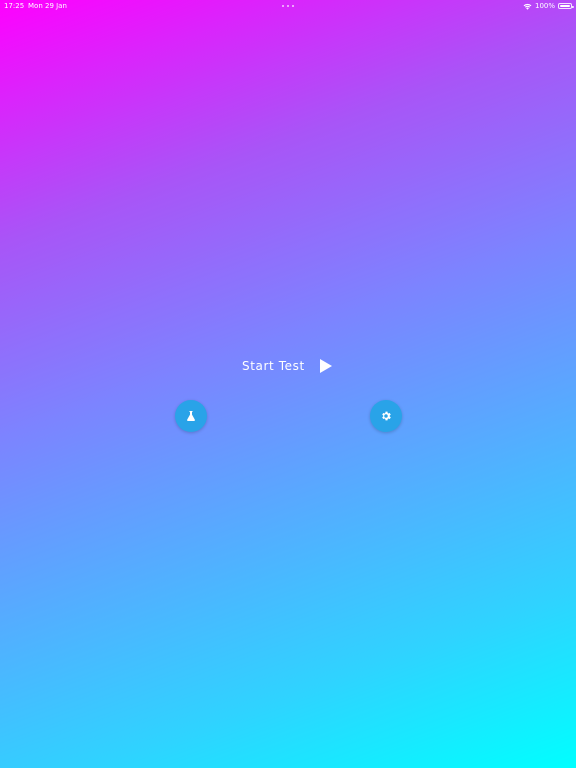  I want to click on start-test-label: Start Test, so click(273, 366).